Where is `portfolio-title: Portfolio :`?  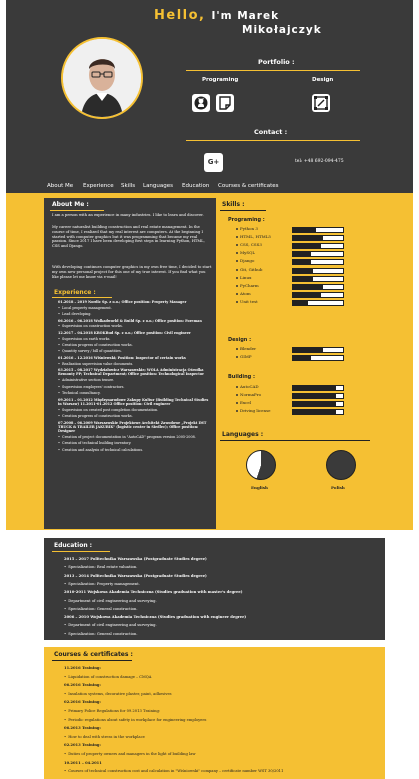
portfolio-title: Portfolio : is located at coordinates (276, 62).